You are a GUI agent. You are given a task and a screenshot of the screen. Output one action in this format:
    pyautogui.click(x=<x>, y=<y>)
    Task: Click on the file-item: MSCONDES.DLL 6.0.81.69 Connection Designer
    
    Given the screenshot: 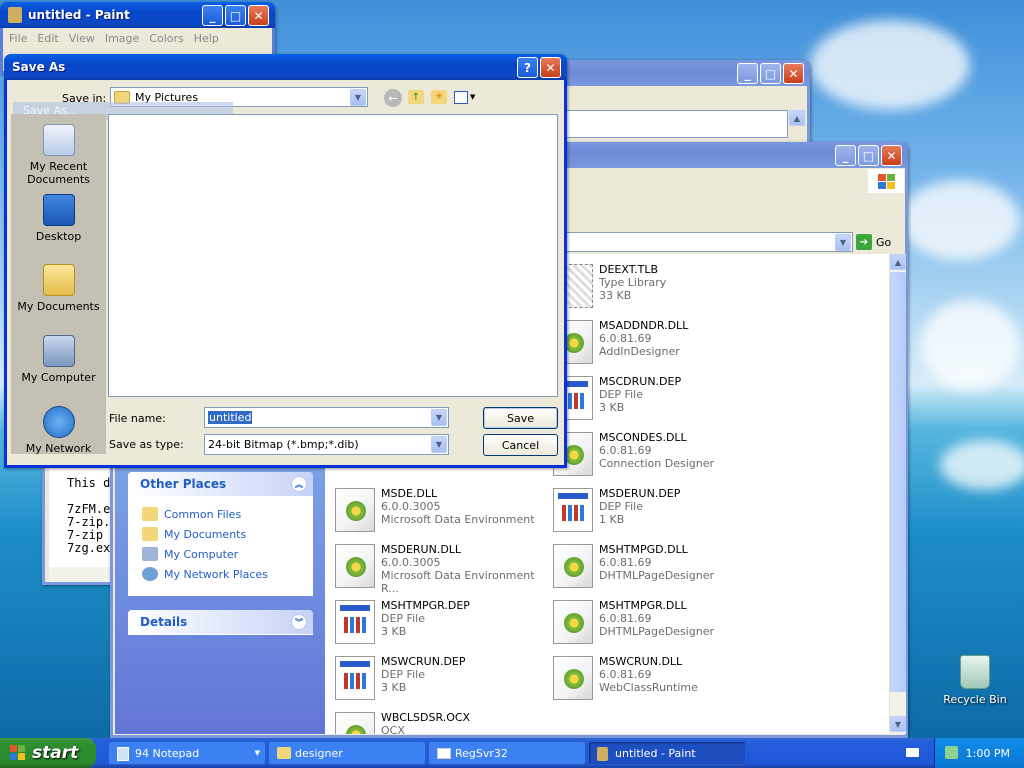 What is the action you would take?
    pyautogui.click(x=658, y=454)
    